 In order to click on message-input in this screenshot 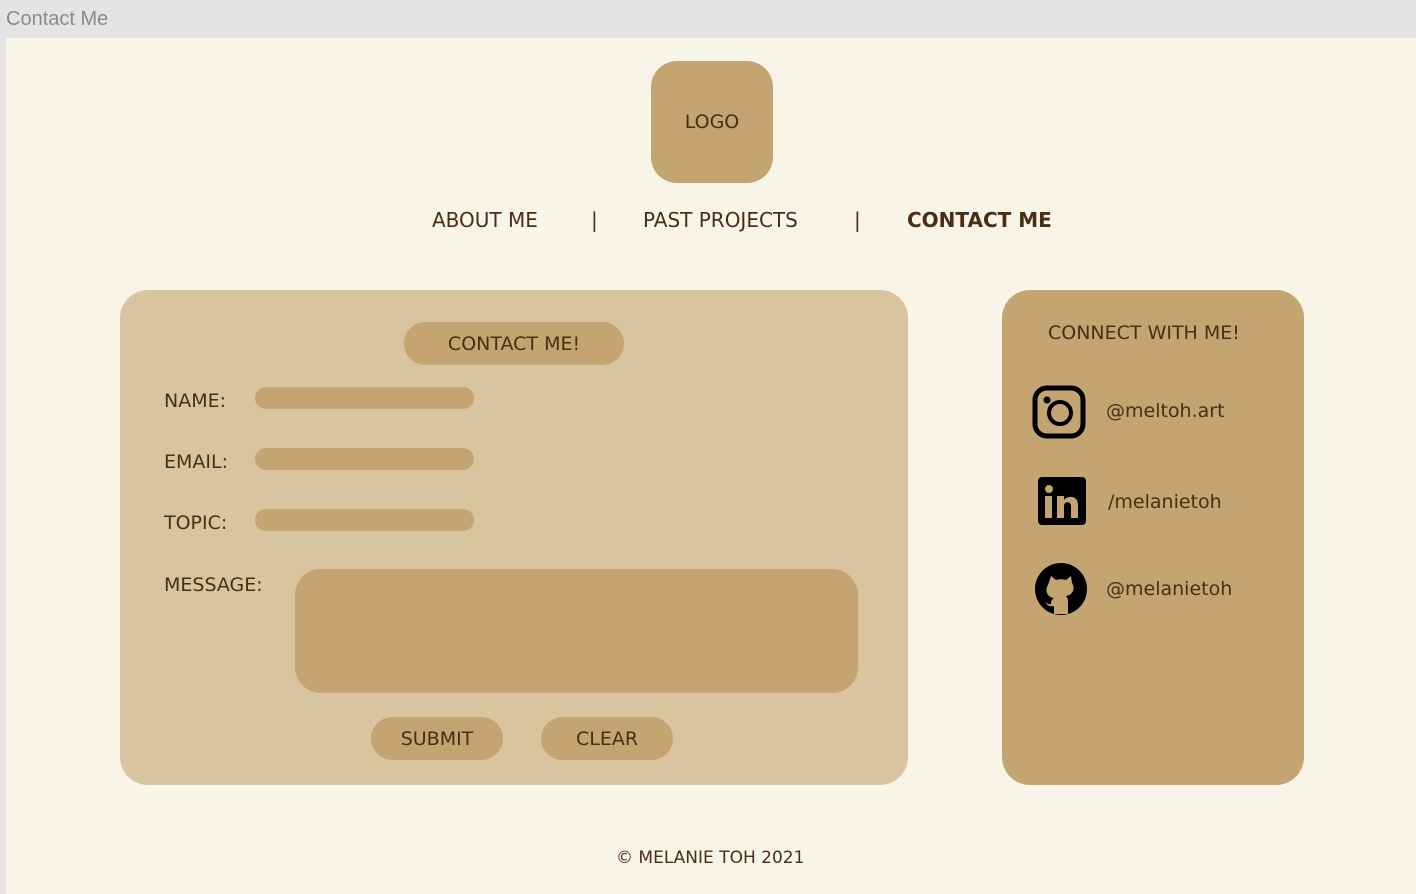, I will do `click(576, 631)`.